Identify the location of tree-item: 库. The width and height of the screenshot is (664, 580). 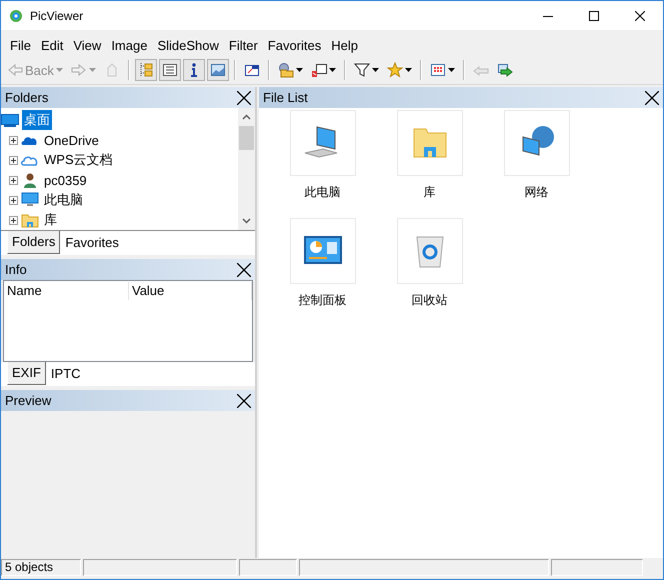
(50, 220).